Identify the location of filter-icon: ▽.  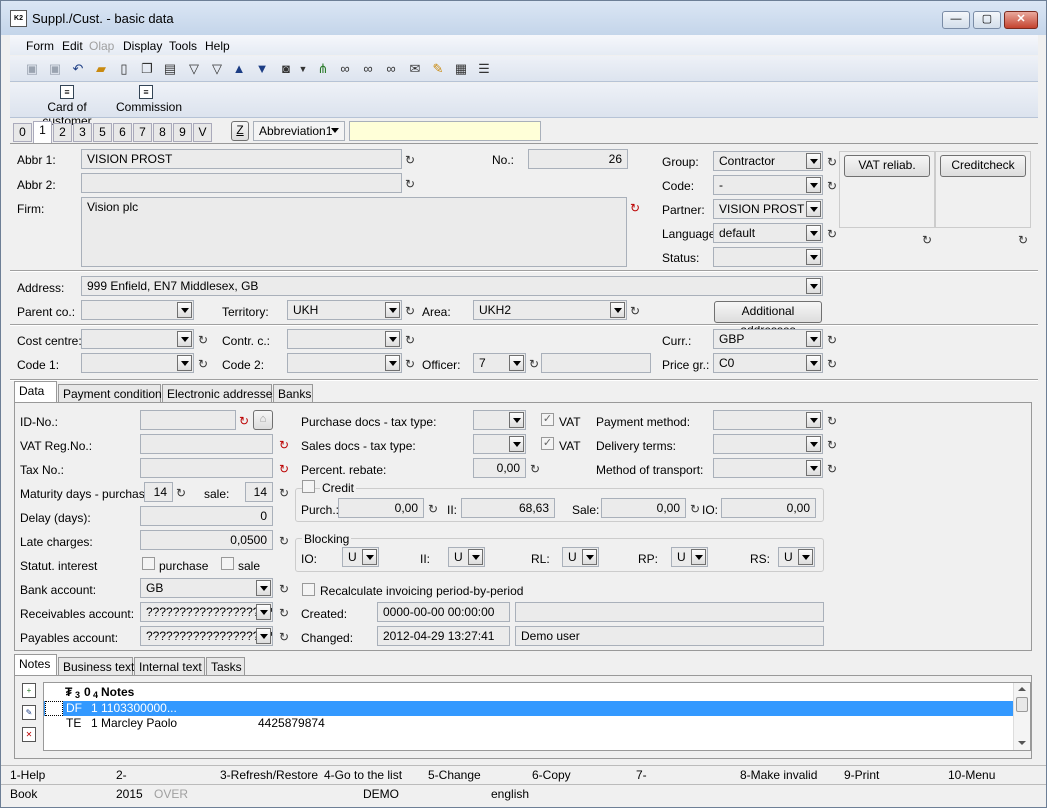
(194, 69).